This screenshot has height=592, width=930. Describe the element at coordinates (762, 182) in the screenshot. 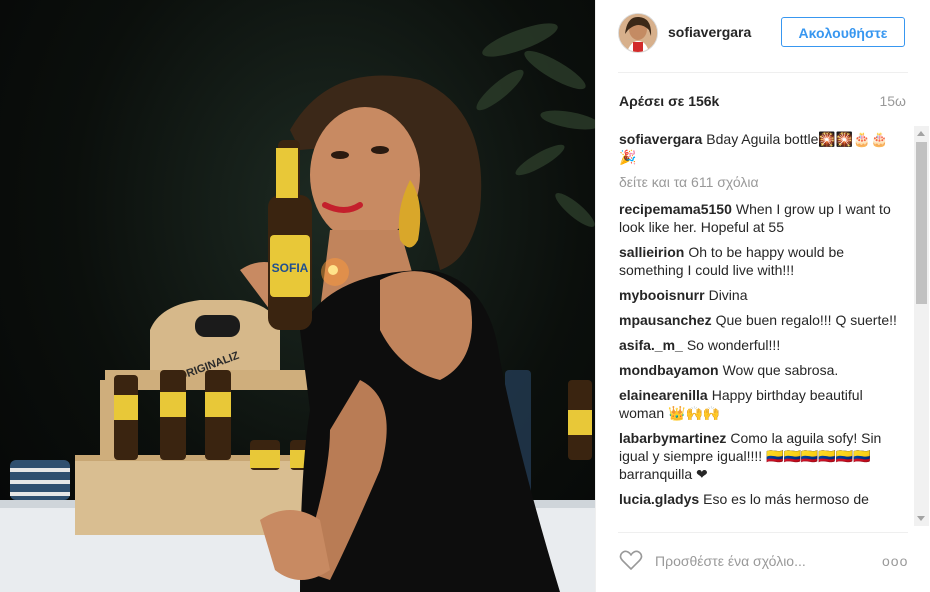

I see `view-all-comments-link: δείτε και τα 611 σχόλια` at that location.